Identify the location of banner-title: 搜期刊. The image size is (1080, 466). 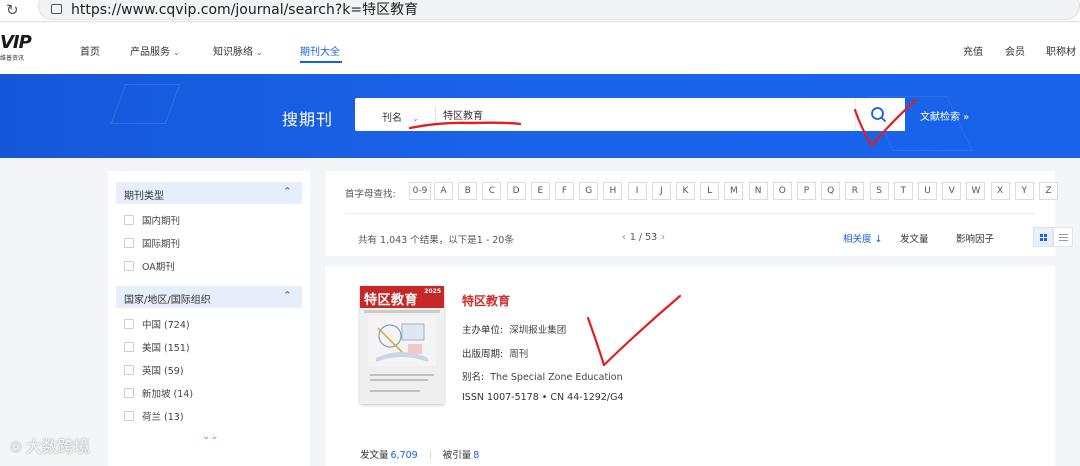
(308, 119).